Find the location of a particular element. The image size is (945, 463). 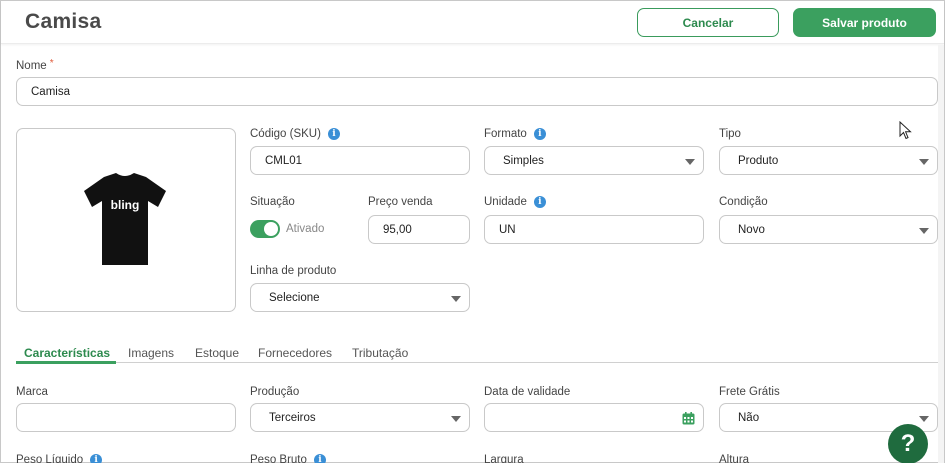

marca-label: Marca is located at coordinates (32, 392).